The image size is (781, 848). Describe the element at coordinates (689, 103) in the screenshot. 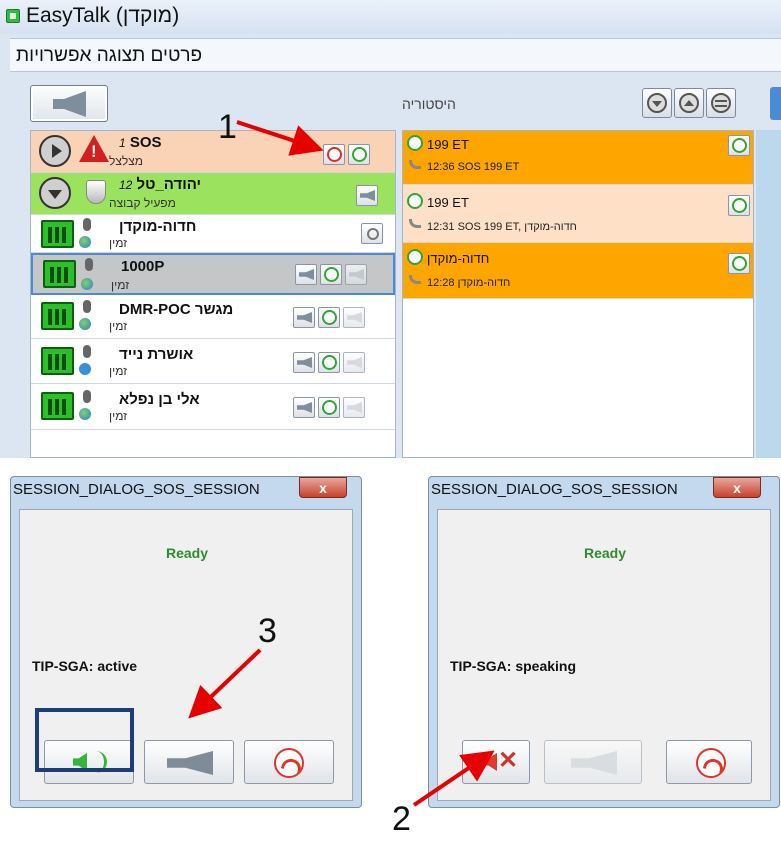

I see `scroll-up-button` at that location.